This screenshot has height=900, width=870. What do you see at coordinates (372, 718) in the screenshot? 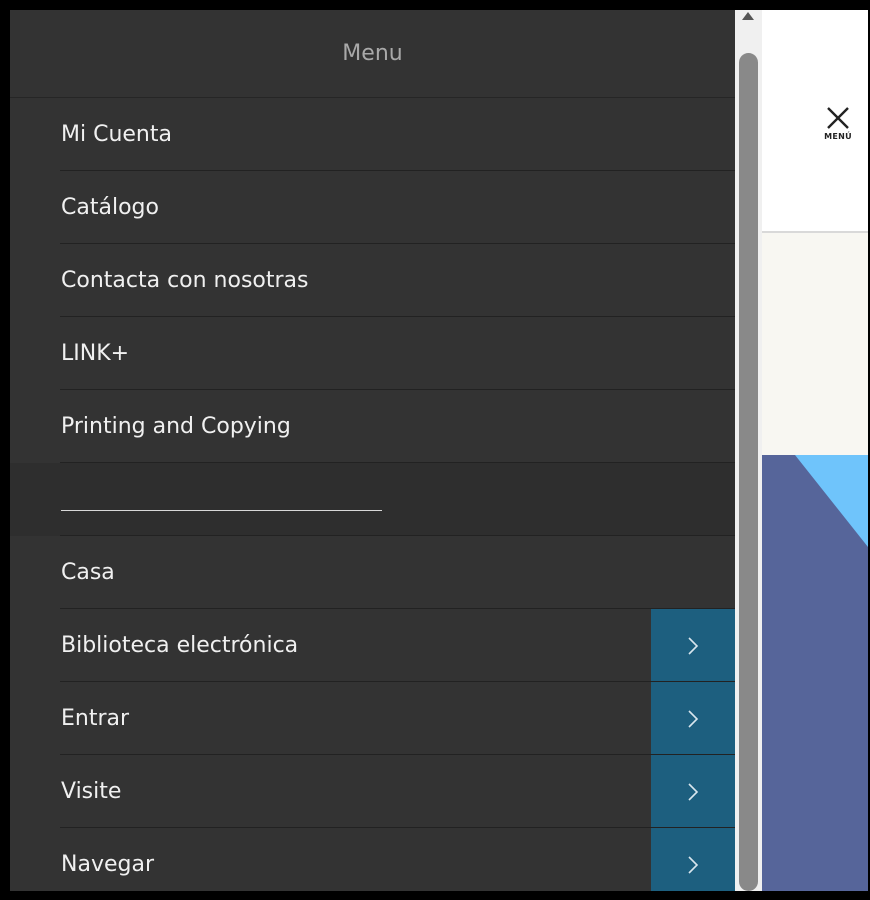
I see `menu-item-entrar: Entrar` at bounding box center [372, 718].